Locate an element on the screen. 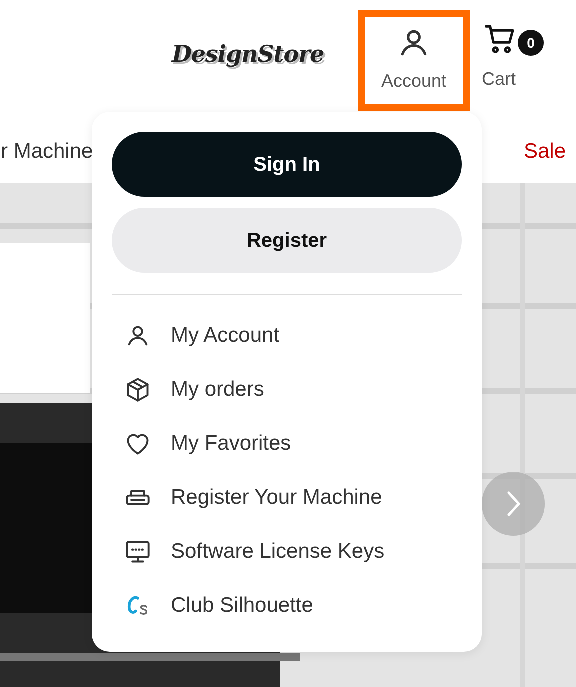 The height and width of the screenshot is (687, 576). account-button: Account is located at coordinates (414, 60).